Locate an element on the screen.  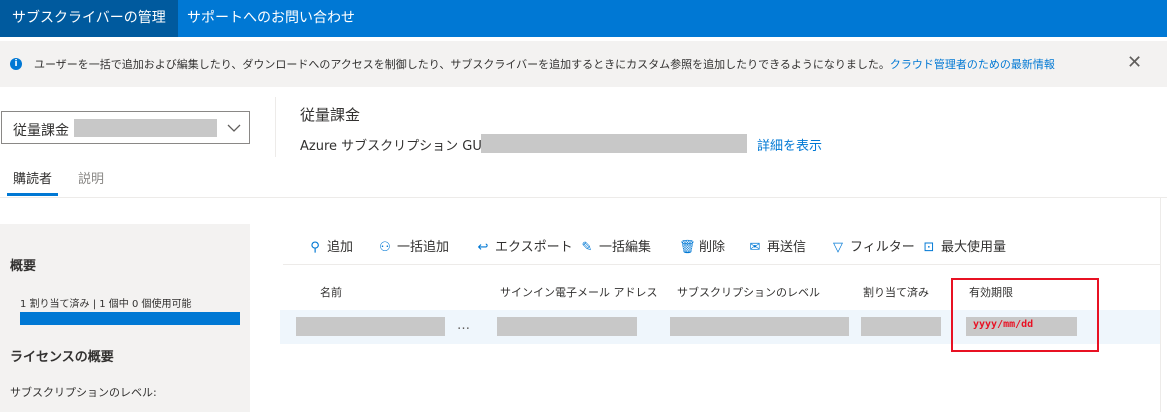
bulk-add-button: ⚇ 一括追加 is located at coordinates (413, 246).